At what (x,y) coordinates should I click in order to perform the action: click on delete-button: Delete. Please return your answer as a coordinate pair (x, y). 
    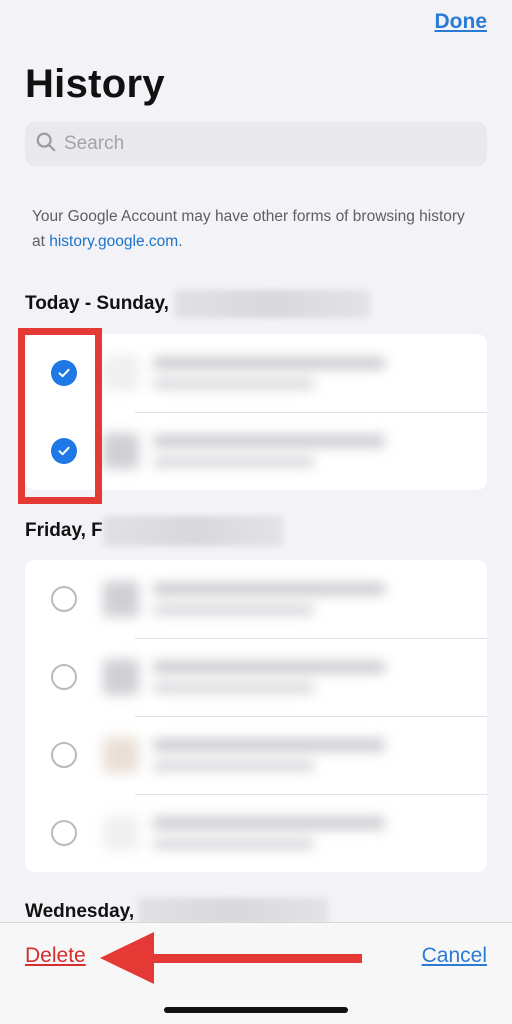
    Looking at the image, I should click on (55, 956).